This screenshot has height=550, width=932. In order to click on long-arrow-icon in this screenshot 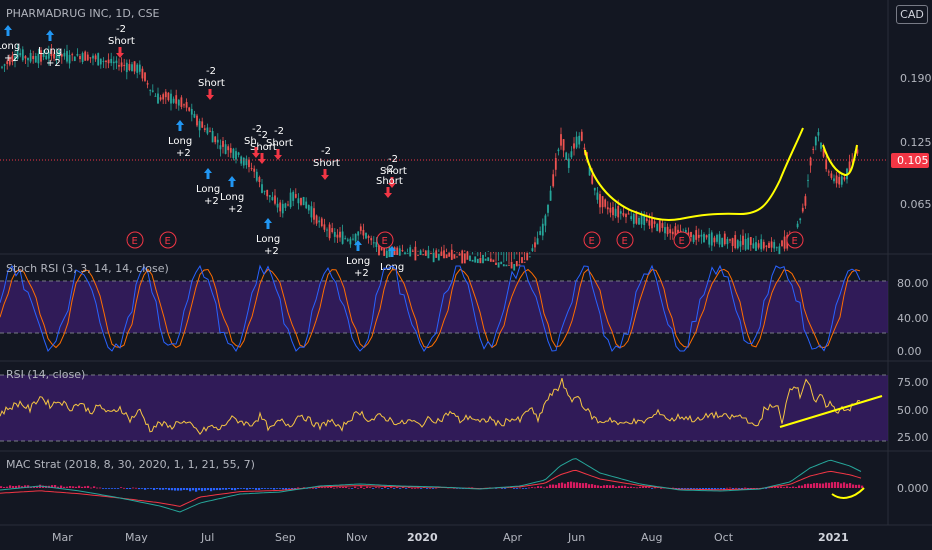, I will do `click(50, 35)`.